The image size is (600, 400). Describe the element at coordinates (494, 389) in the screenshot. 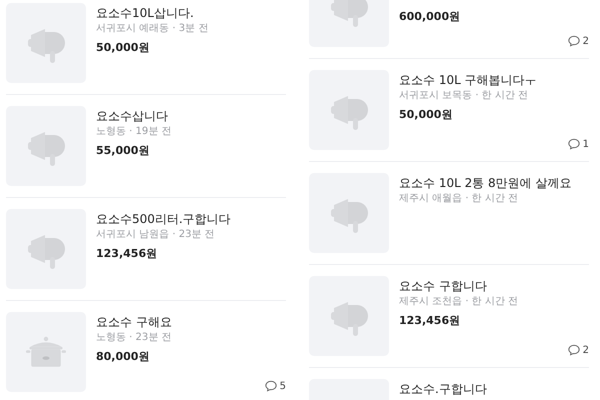

I see `listing-title: 요소수.구합니다` at that location.